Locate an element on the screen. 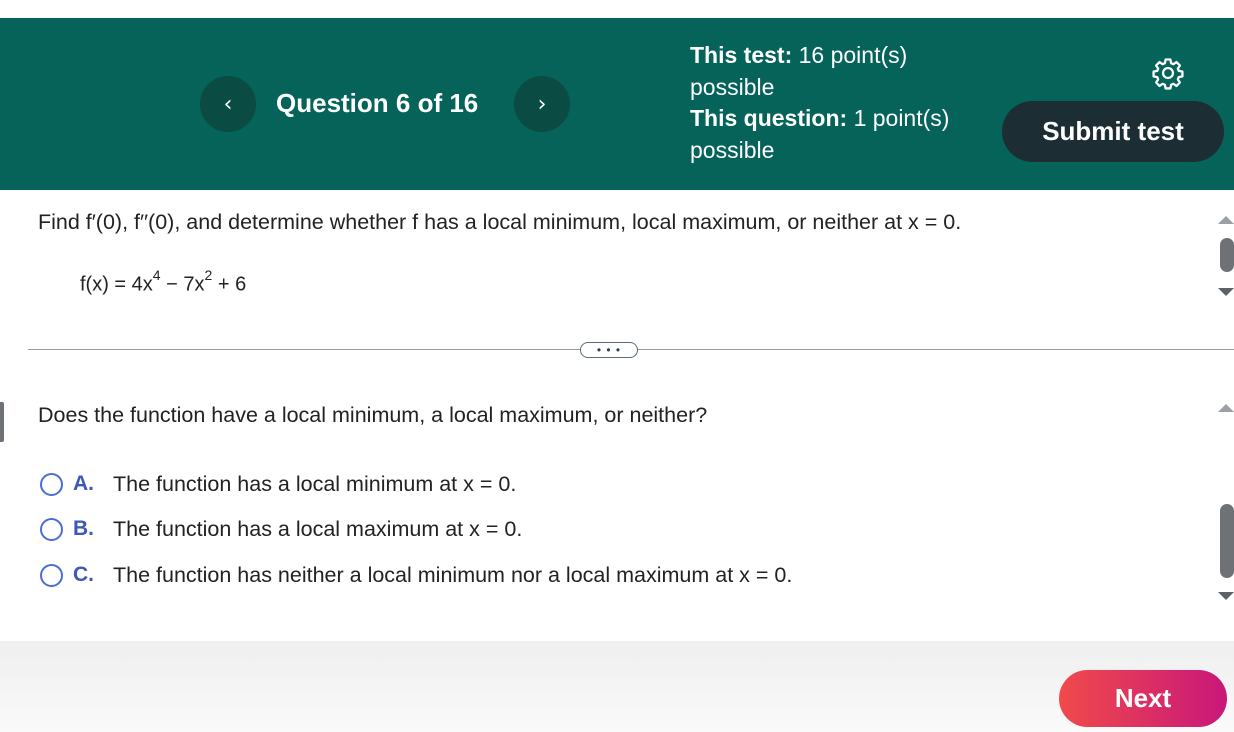 This screenshot has width=1234, height=732. option-letter: A. is located at coordinates (83, 483).